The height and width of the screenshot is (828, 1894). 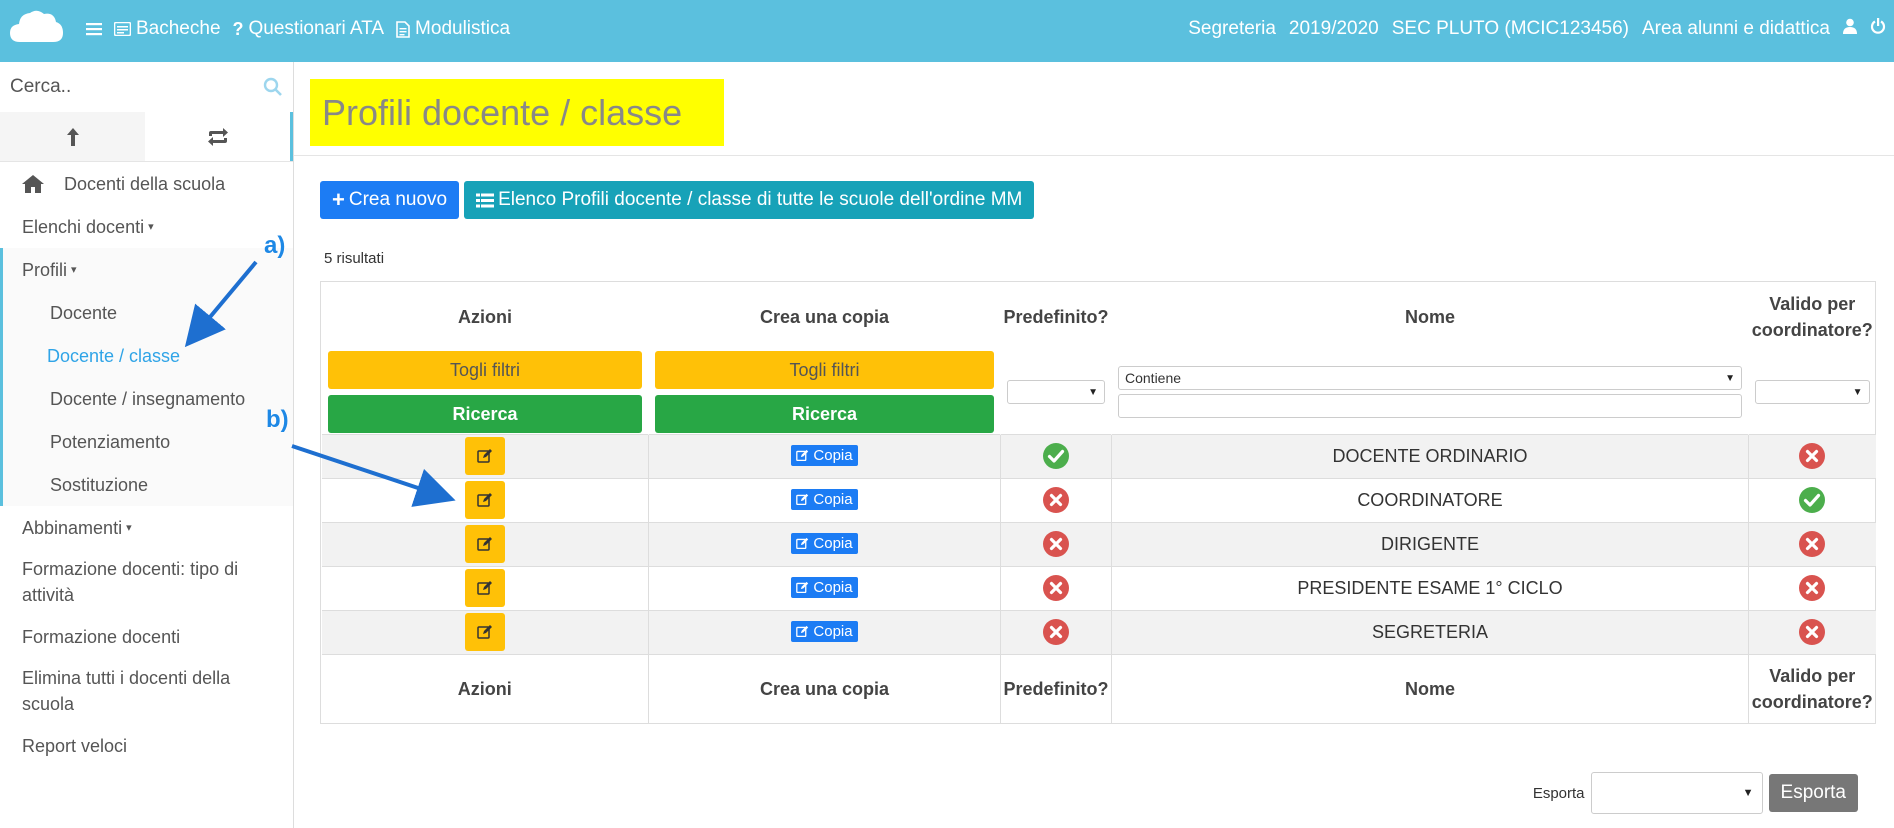 What do you see at coordinates (1056, 392) in the screenshot?
I see `default-filter-select: ▼` at bounding box center [1056, 392].